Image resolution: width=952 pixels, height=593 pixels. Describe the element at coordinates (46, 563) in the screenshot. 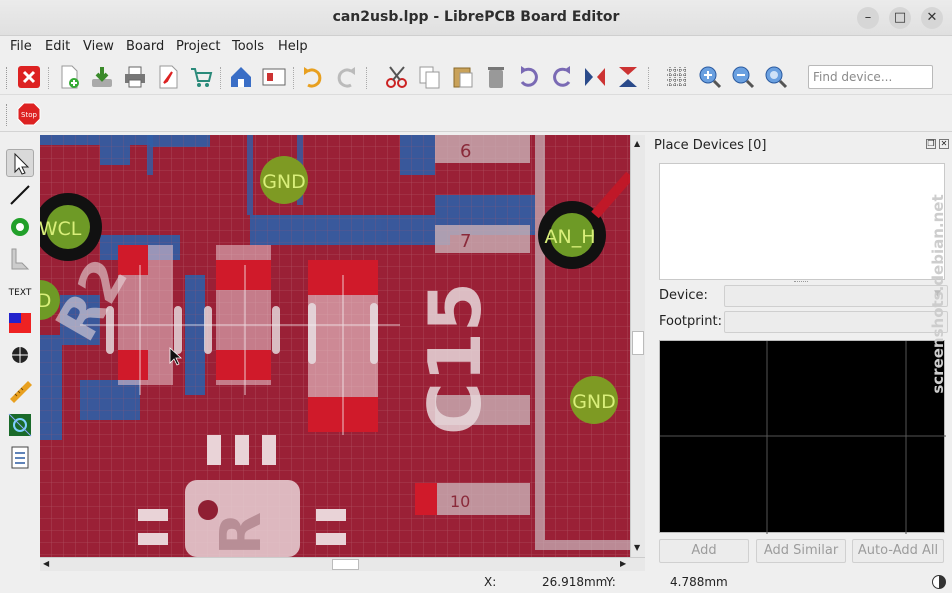

I see `scroll-left-icon: ◀` at that location.